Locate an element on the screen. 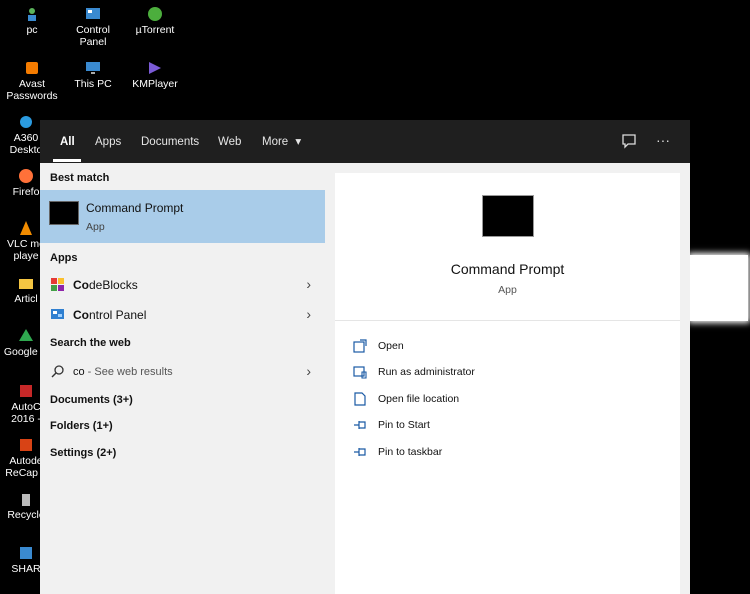 The width and height of the screenshot is (750, 594). shield-icon is located at coordinates (360, 372).